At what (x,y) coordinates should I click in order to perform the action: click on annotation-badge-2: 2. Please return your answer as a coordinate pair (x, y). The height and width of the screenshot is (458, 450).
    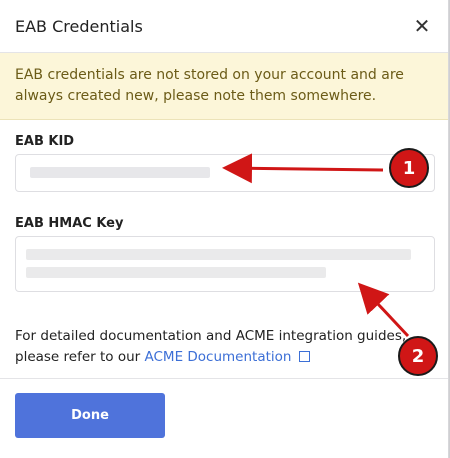
    Looking at the image, I should click on (418, 356).